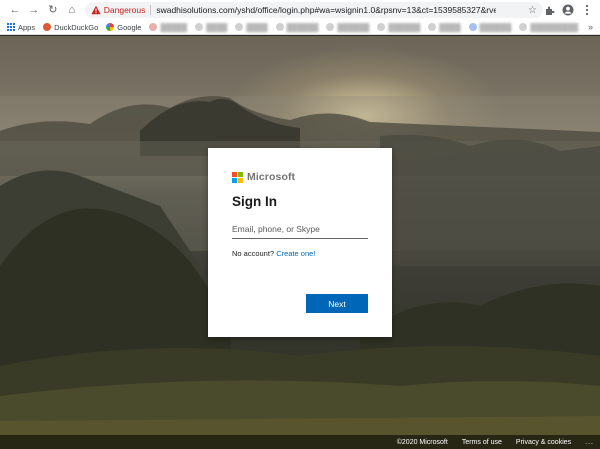 The image size is (600, 449). Describe the element at coordinates (300, 229) in the screenshot. I see `email-field` at that location.